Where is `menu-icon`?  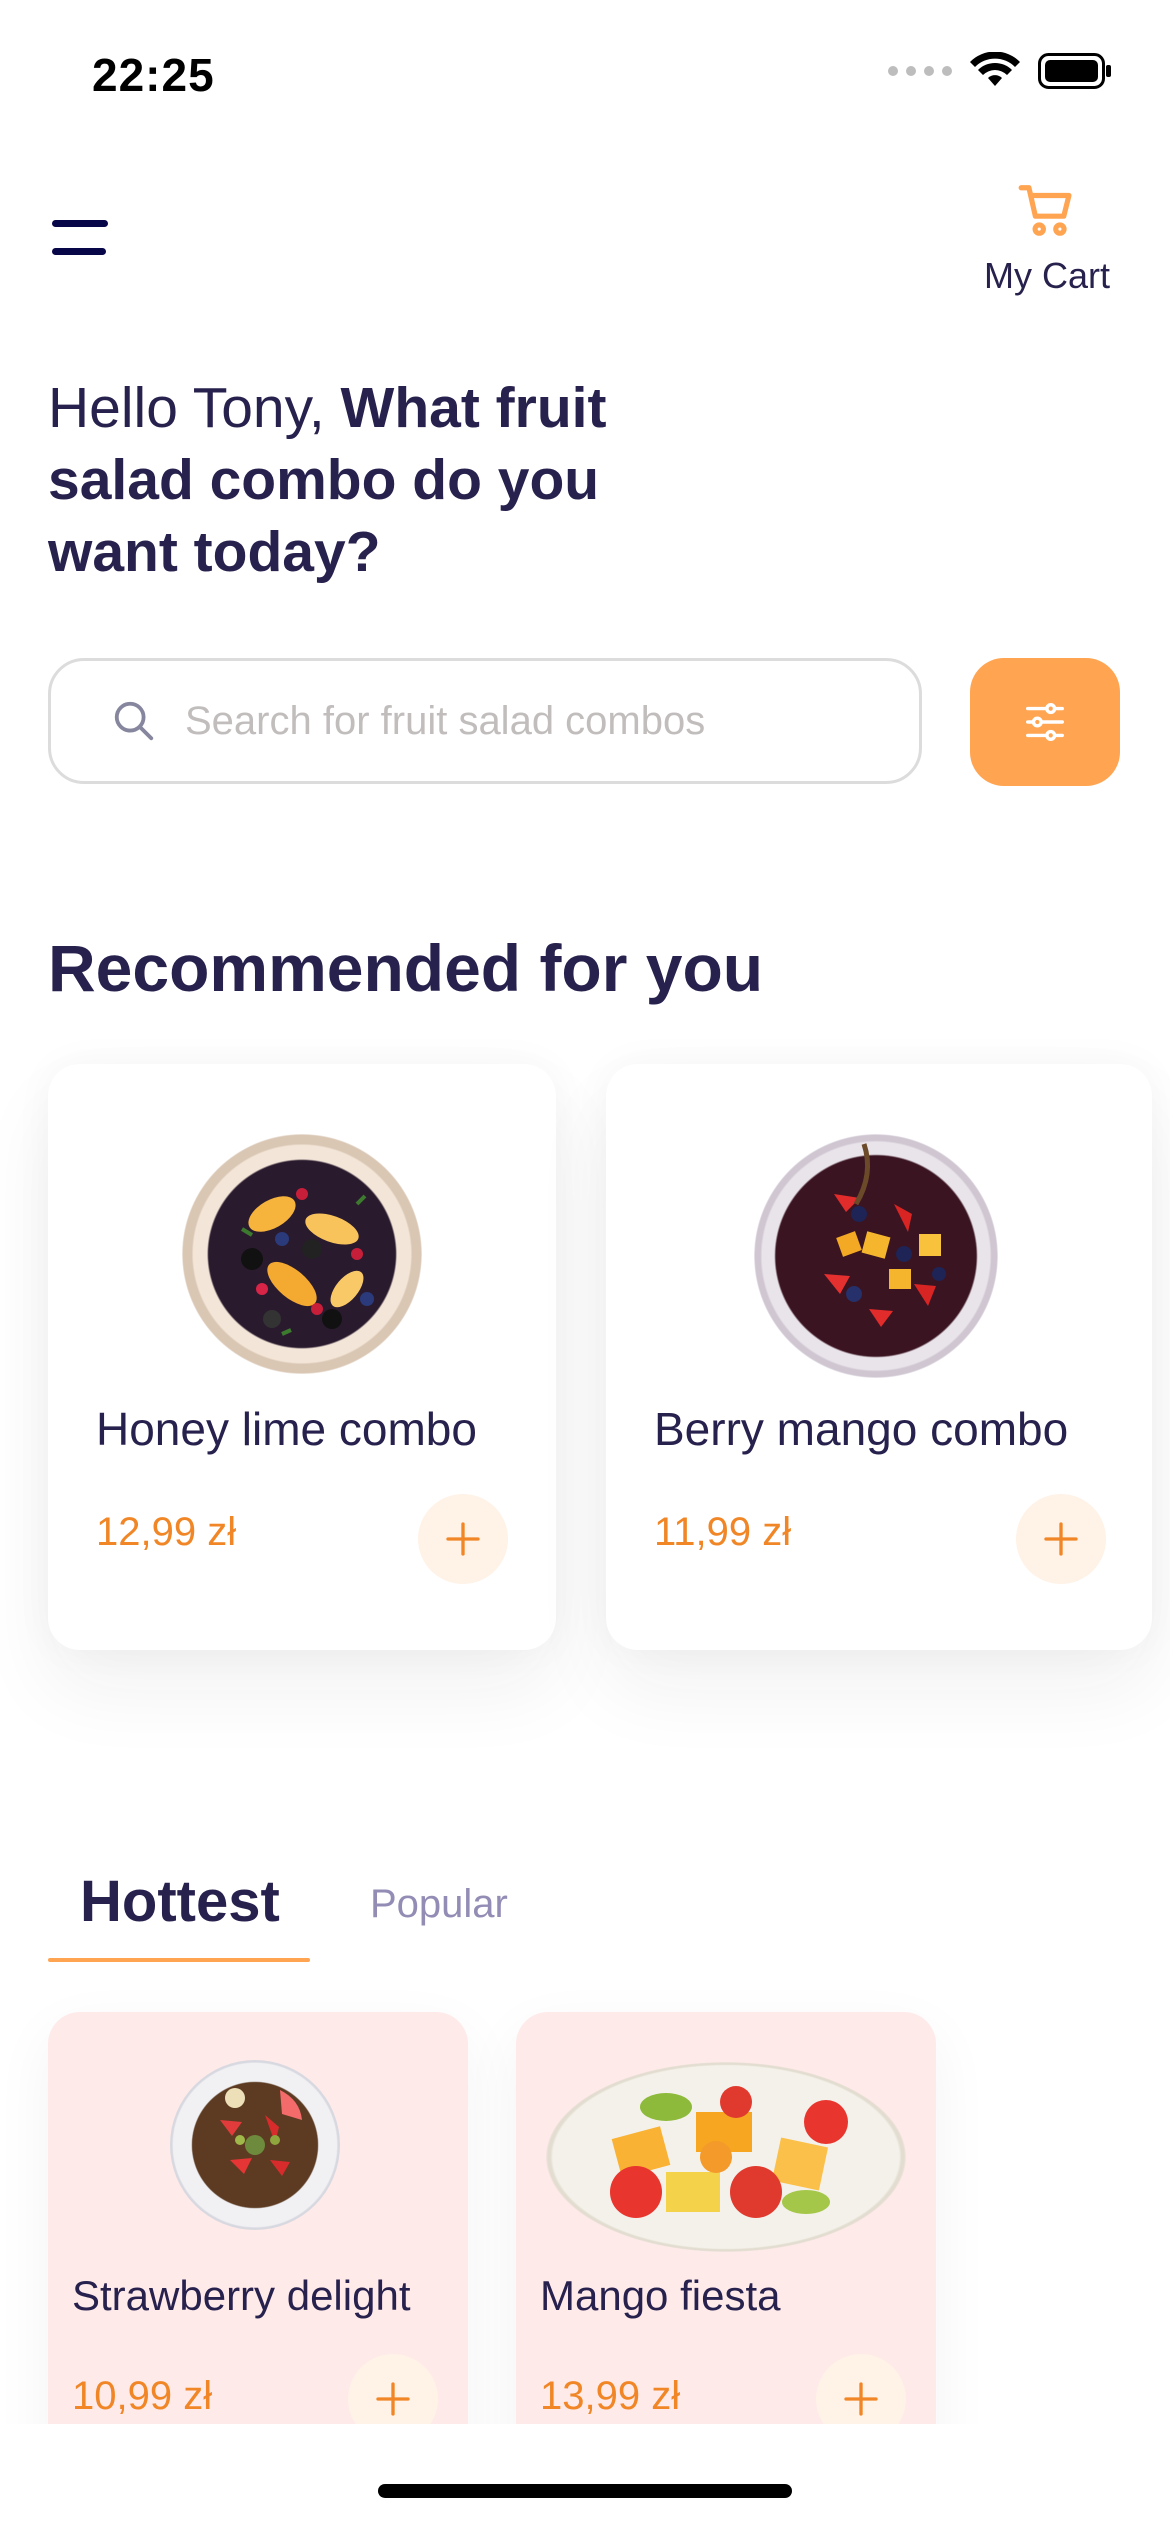
menu-icon is located at coordinates (83, 238).